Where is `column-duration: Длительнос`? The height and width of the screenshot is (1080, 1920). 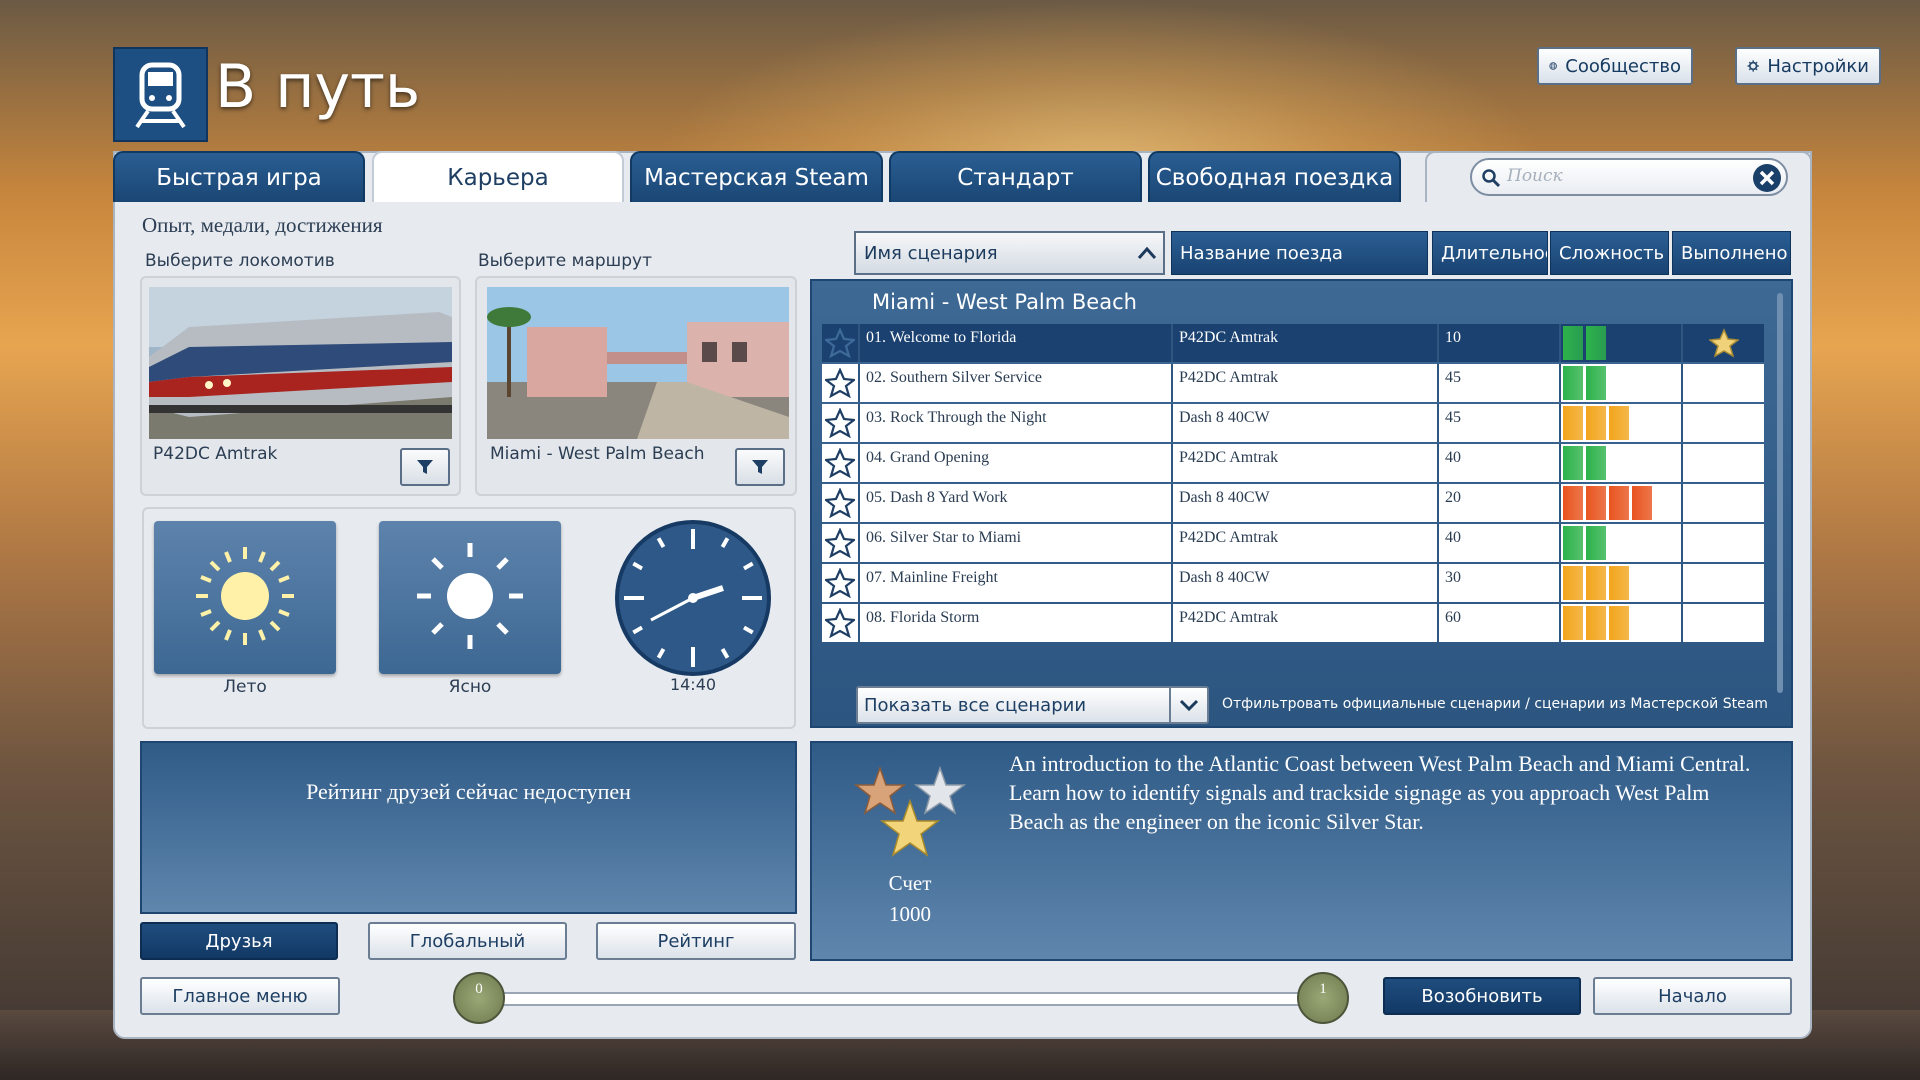
column-duration: Длительнос is located at coordinates (1490, 253).